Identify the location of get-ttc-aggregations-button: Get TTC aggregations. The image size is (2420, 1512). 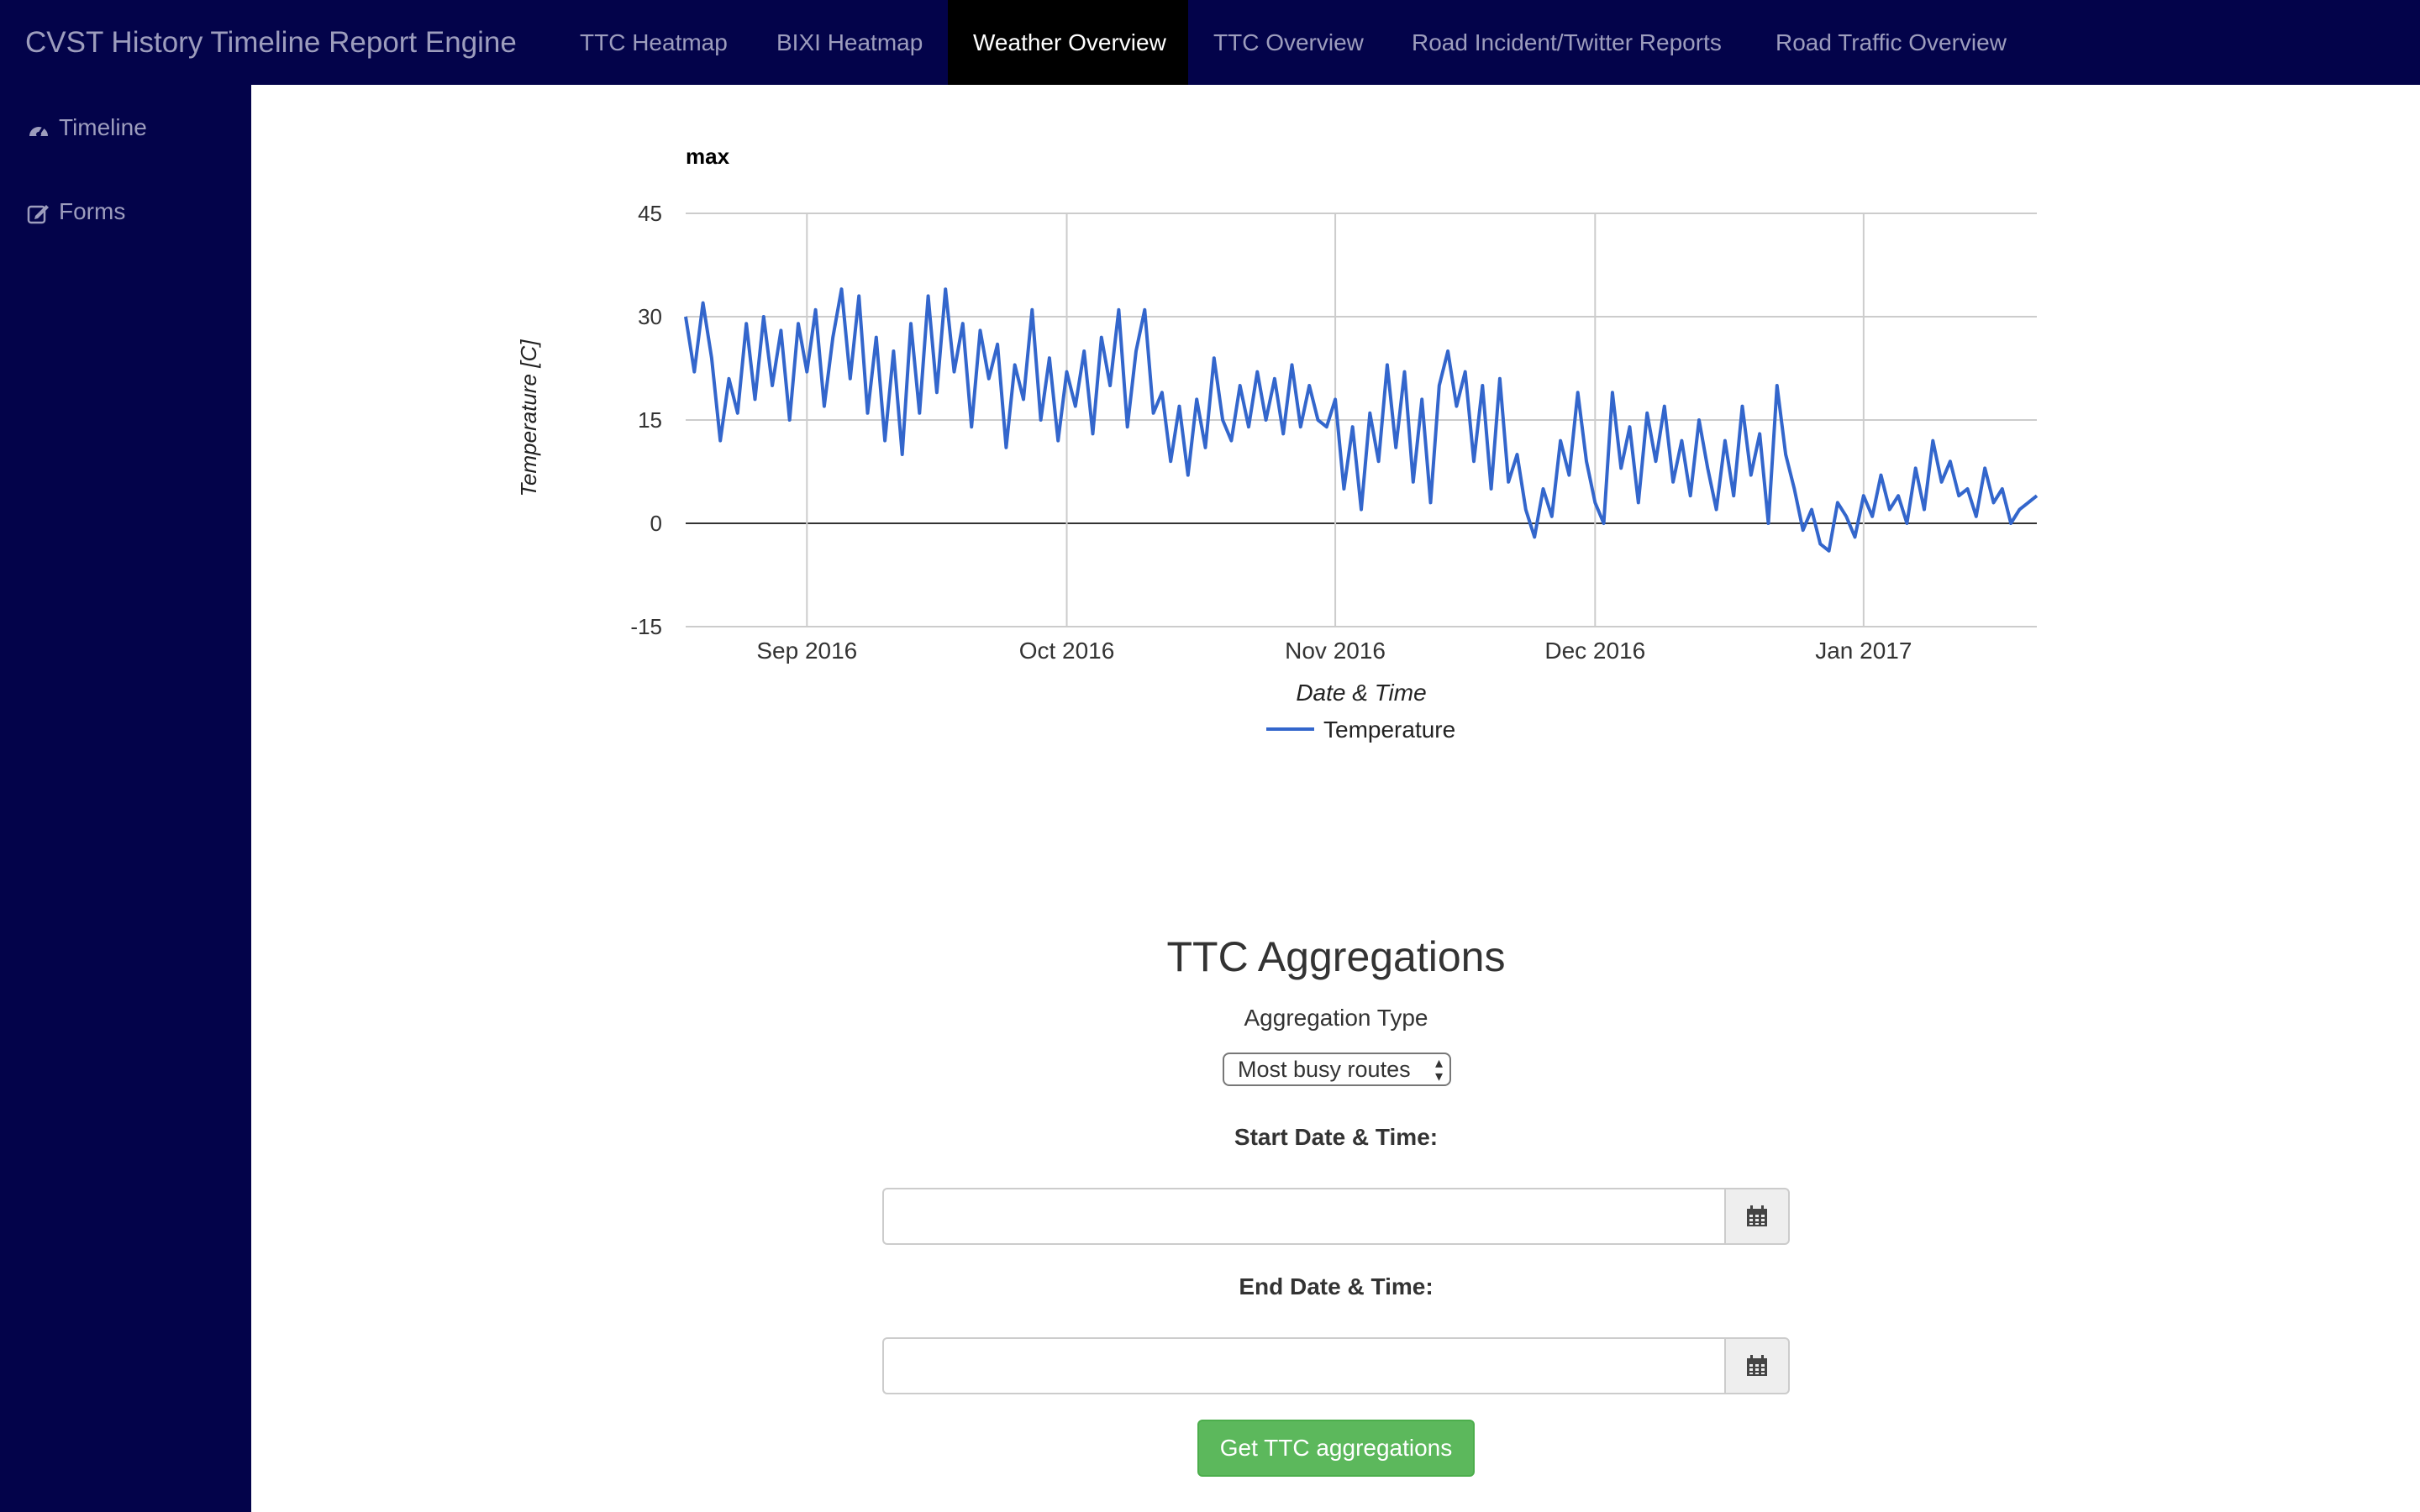
(1336, 1448).